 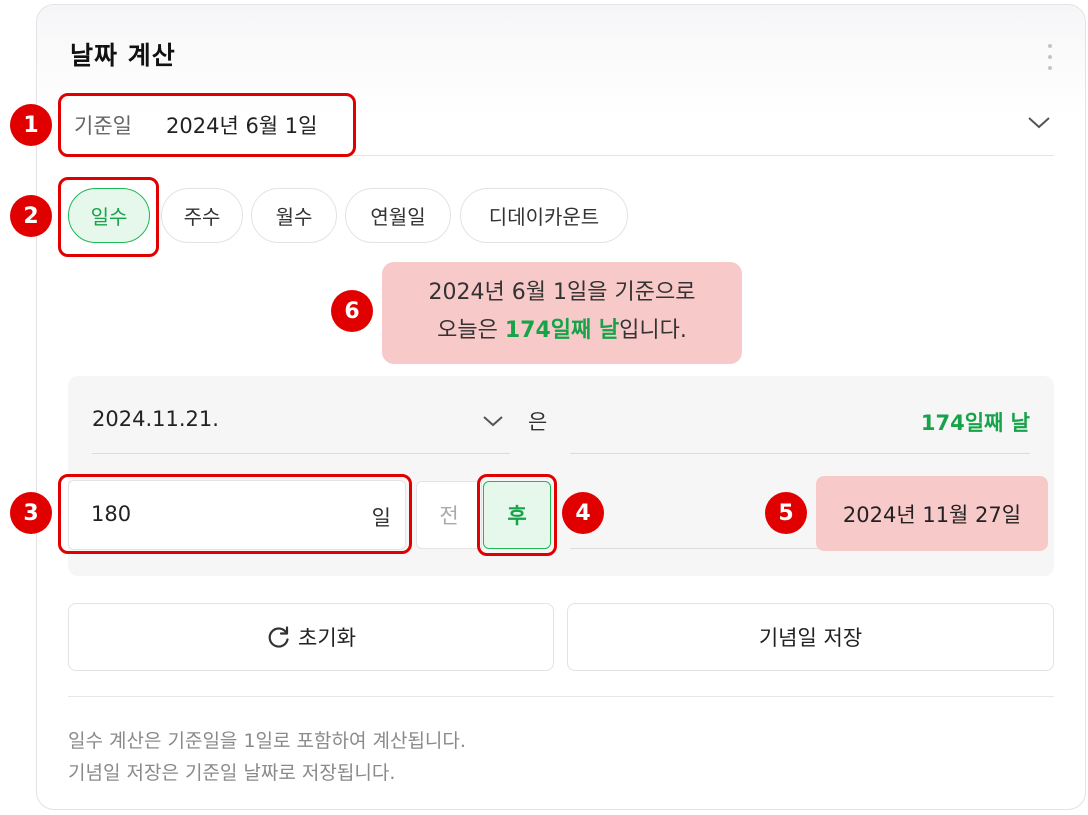 I want to click on message-line-2: 오늘은 174일째 날입니다., so click(x=562, y=331).